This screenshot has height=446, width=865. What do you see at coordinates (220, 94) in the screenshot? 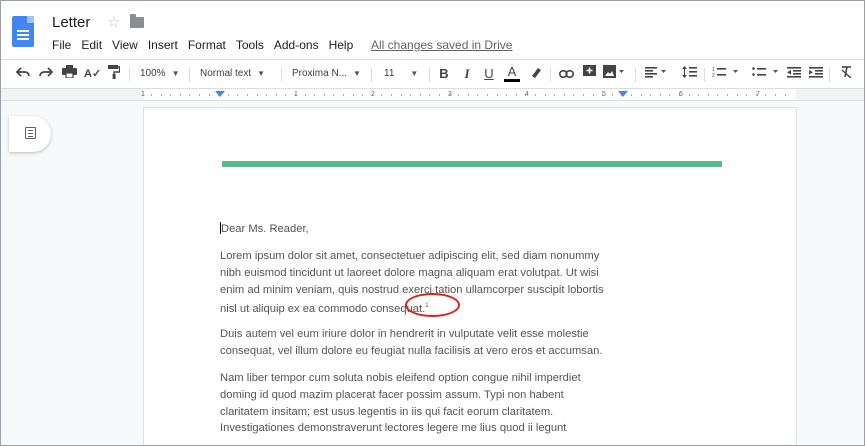
I see `left-indent-marker` at bounding box center [220, 94].